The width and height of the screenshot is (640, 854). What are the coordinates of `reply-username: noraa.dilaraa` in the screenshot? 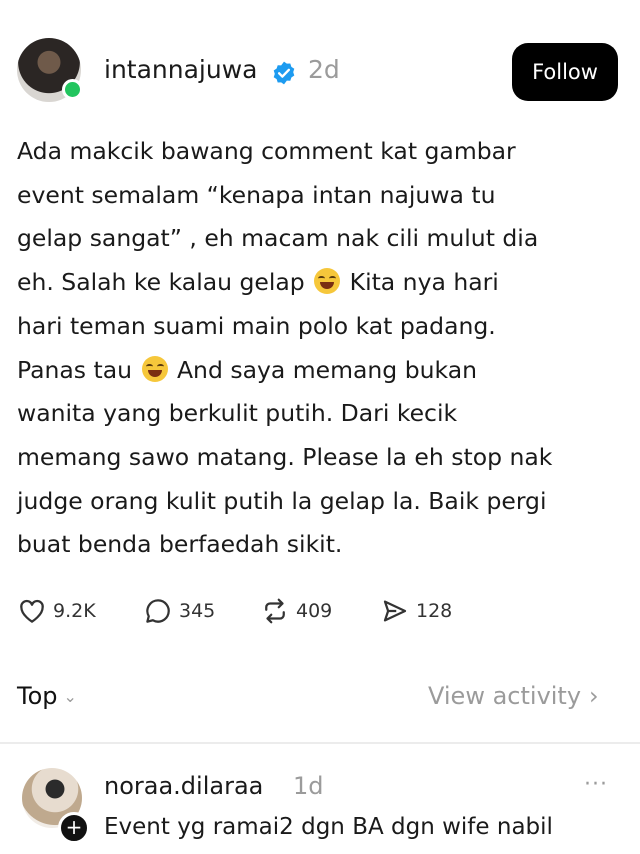 It's located at (183, 786).